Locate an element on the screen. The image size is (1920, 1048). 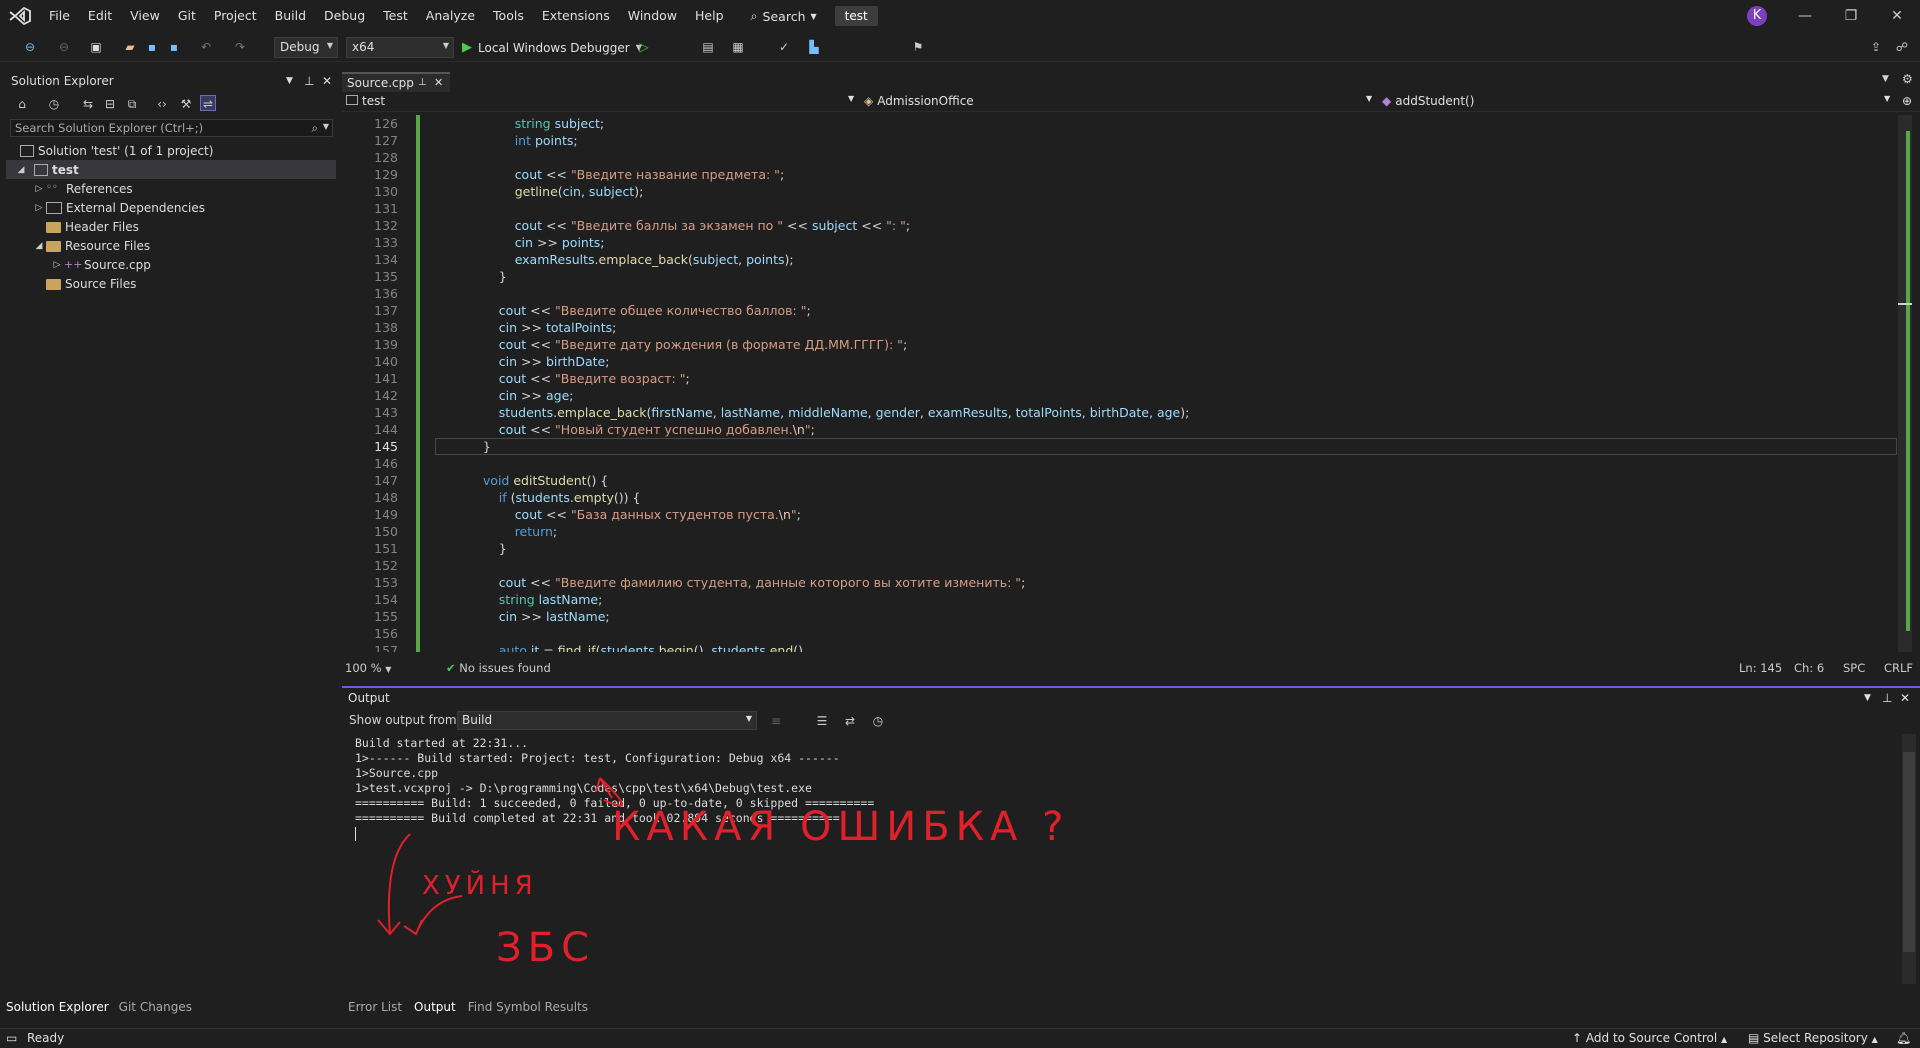
tree-source-cpp: ▷ ++ Source.cpp is located at coordinates (171, 264).